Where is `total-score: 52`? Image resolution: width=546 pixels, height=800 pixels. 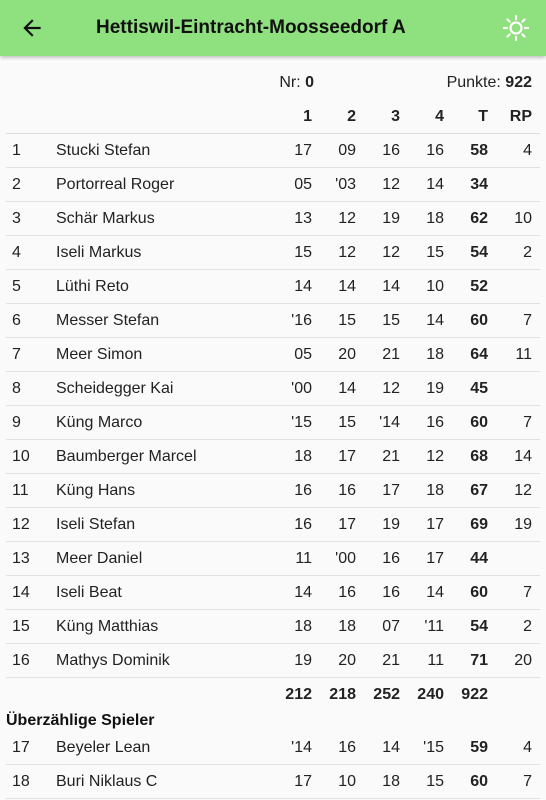
total-score: 52 is located at coordinates (479, 286).